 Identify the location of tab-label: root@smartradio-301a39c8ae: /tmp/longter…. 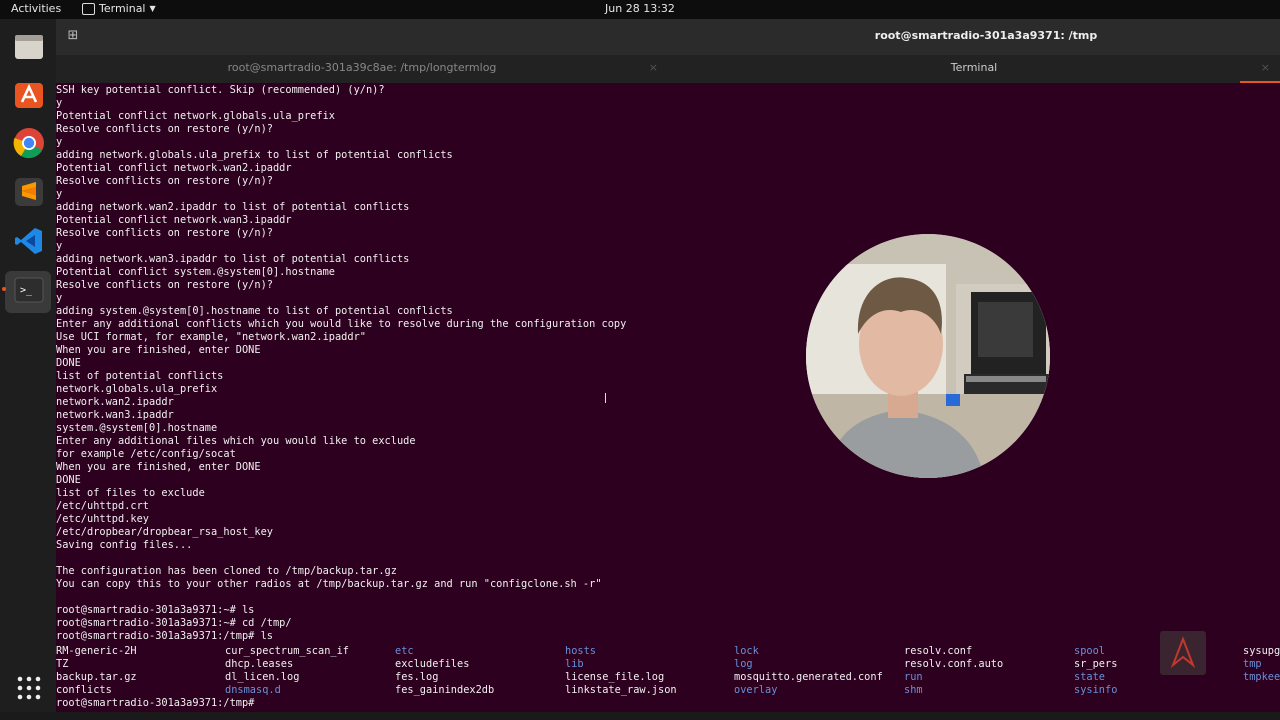
(362, 67).